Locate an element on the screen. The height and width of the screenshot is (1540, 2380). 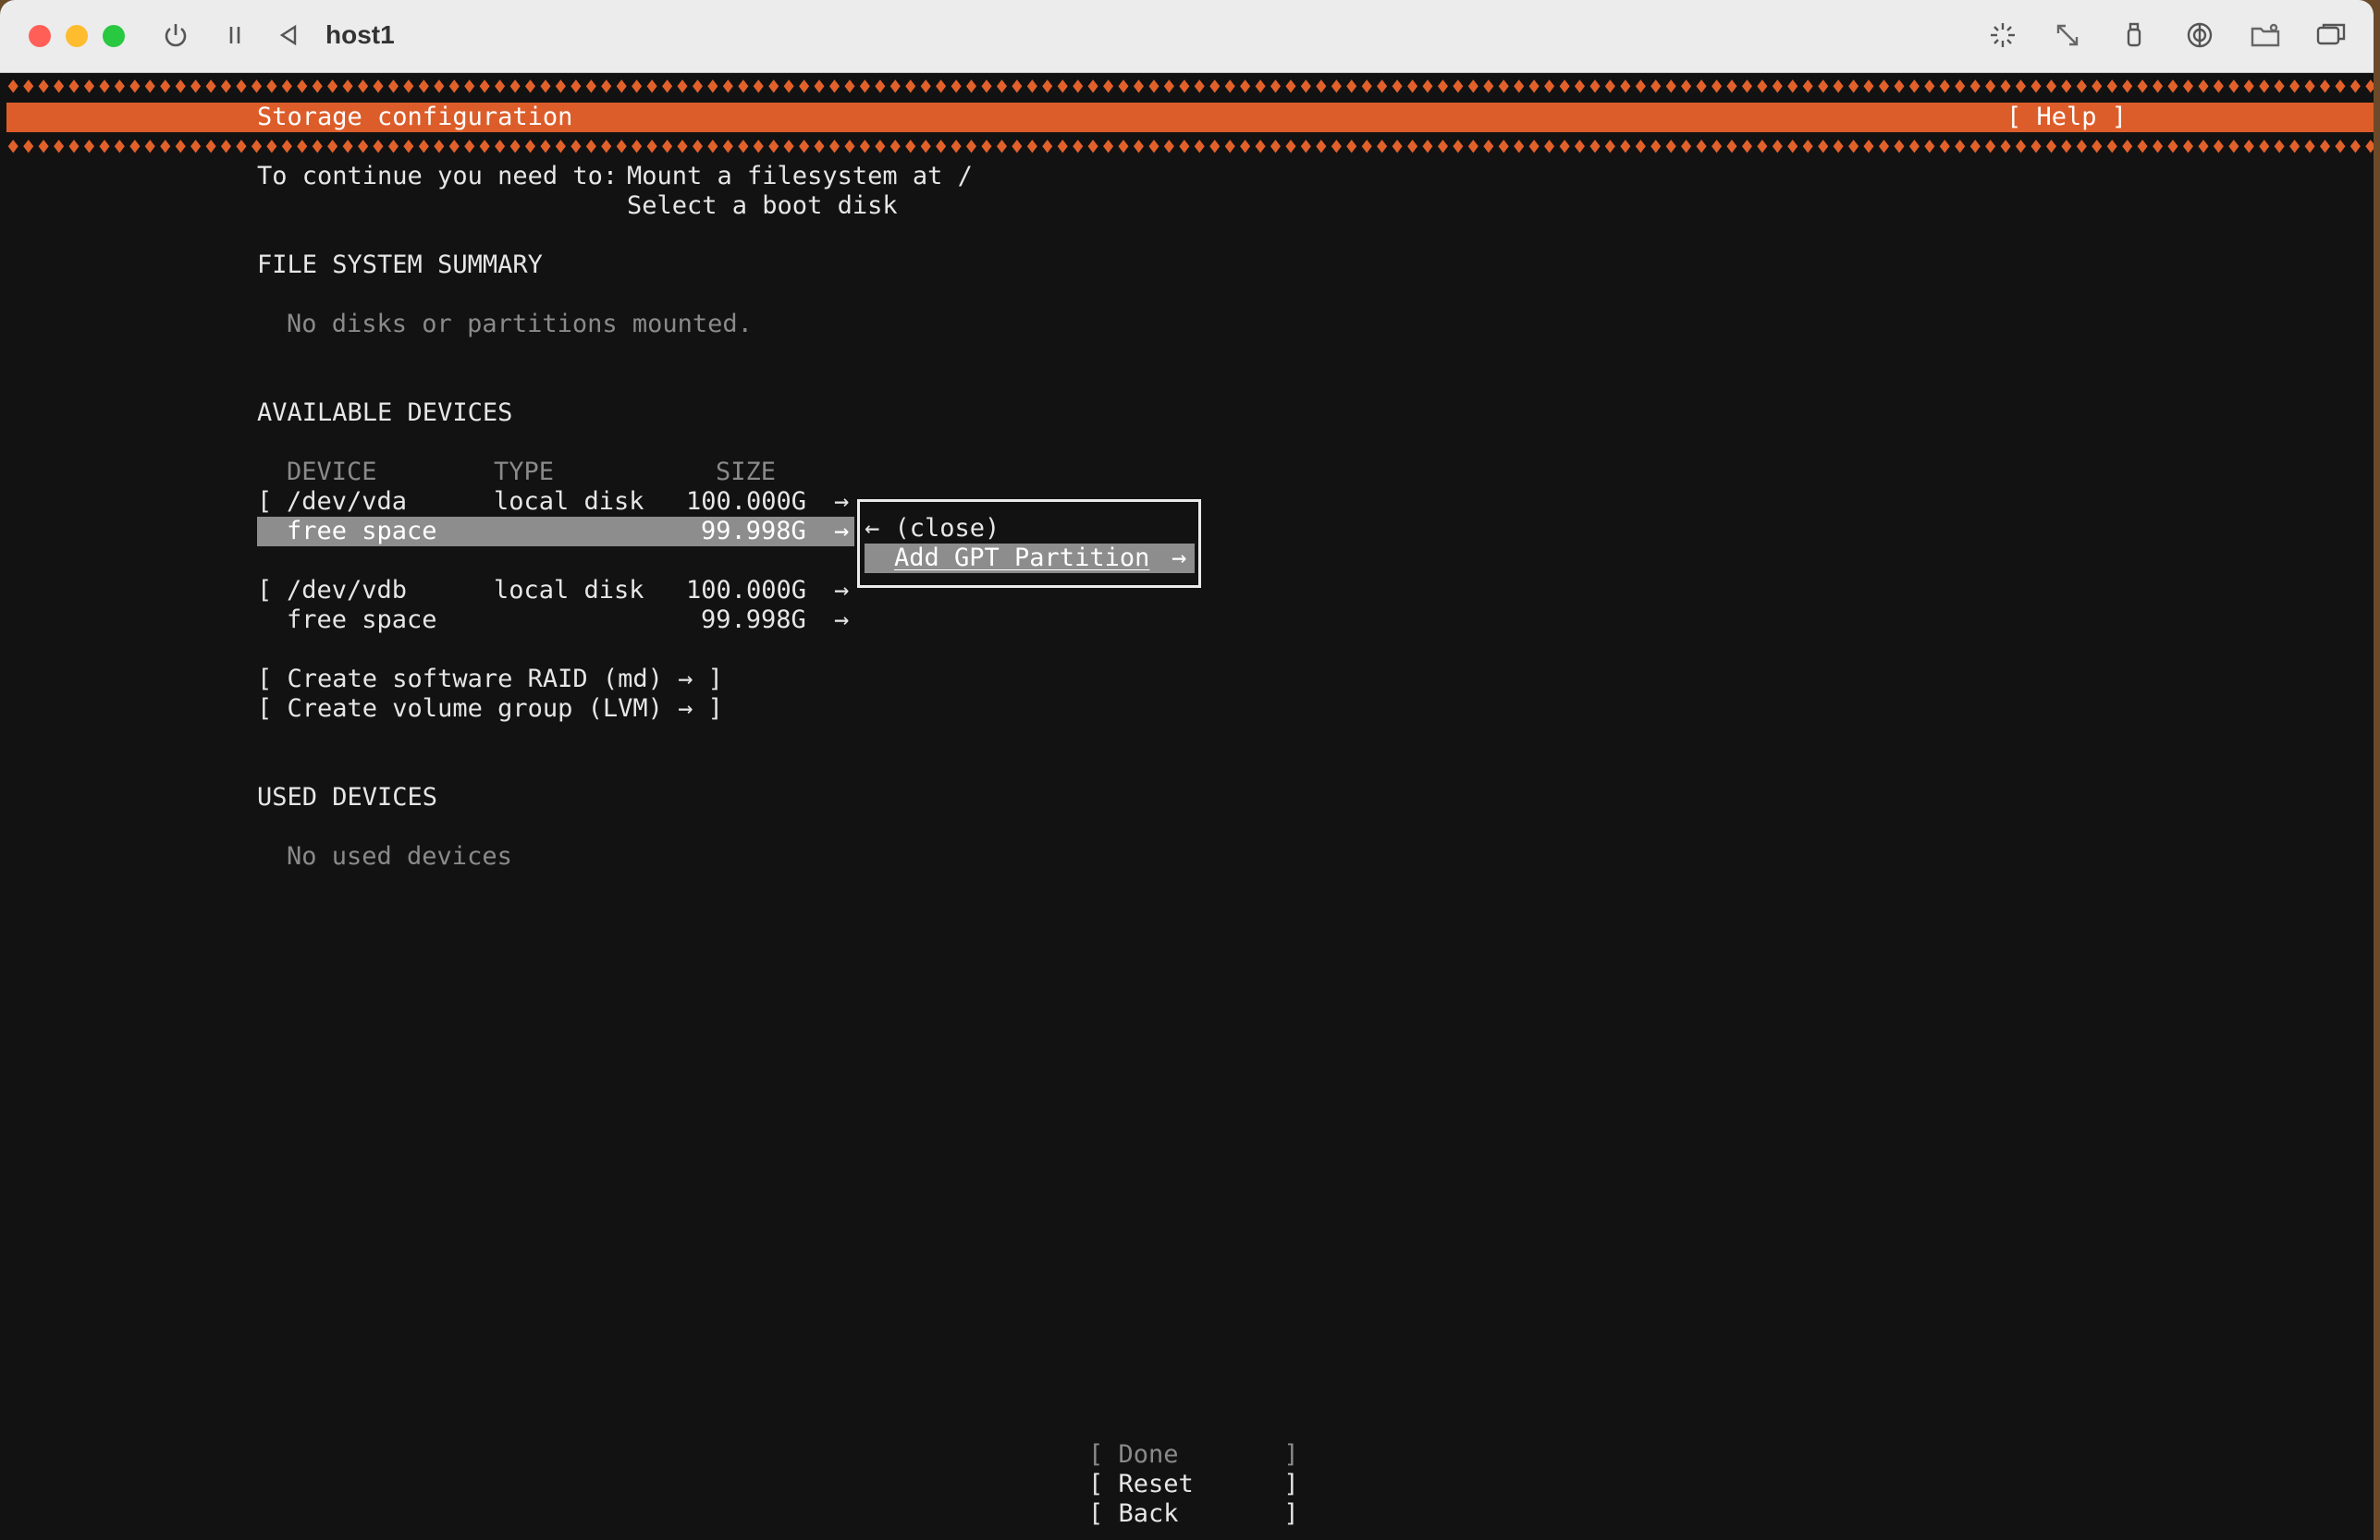
display-icon is located at coordinates (2002, 35).